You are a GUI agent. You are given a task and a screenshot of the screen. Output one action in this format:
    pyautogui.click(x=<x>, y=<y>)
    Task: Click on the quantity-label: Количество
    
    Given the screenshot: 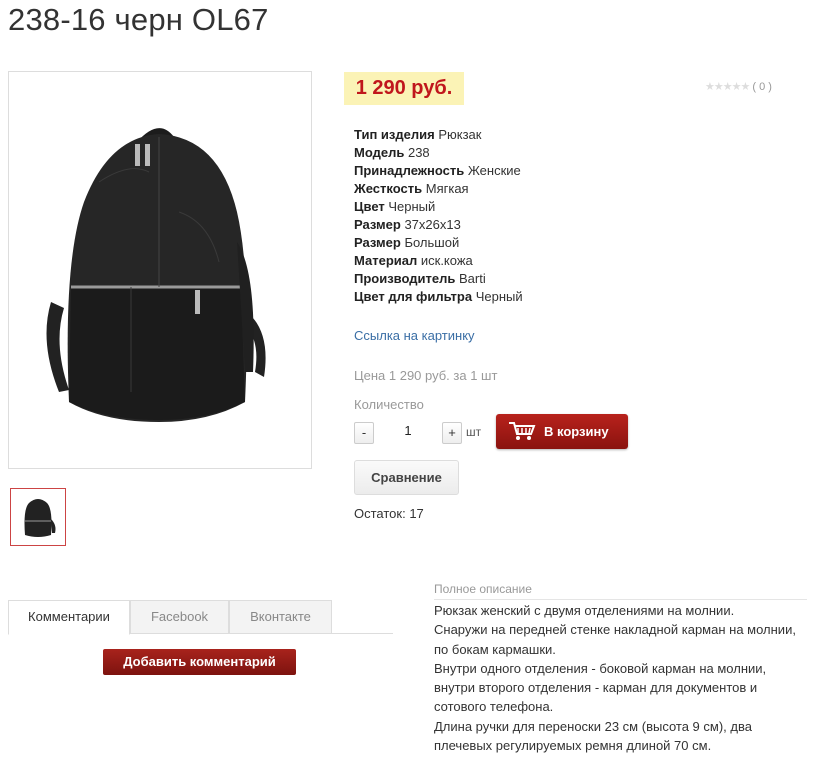 What is the action you would take?
    pyautogui.click(x=389, y=404)
    